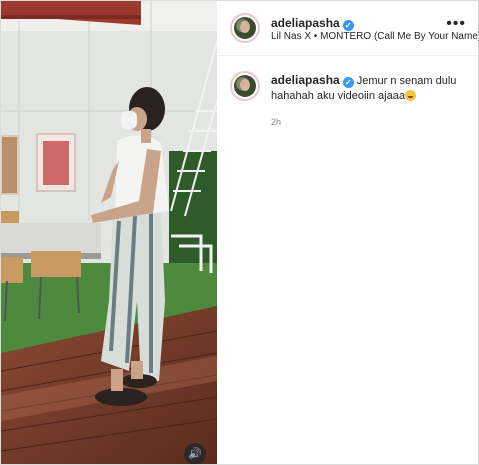 The width and height of the screenshot is (479, 465). I want to click on grinning-face-icon, so click(410, 95).